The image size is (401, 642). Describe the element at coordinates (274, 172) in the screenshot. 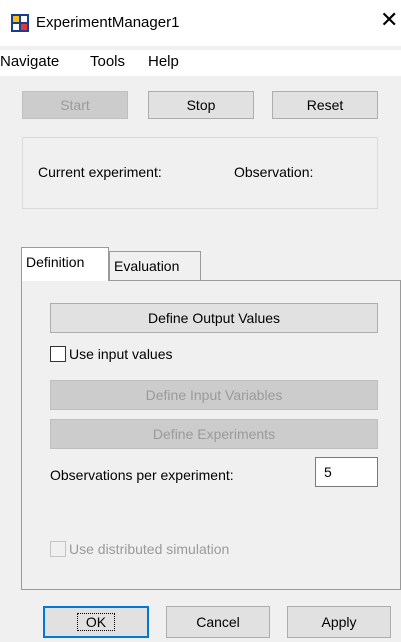

I see `observation-label: Observation:` at that location.